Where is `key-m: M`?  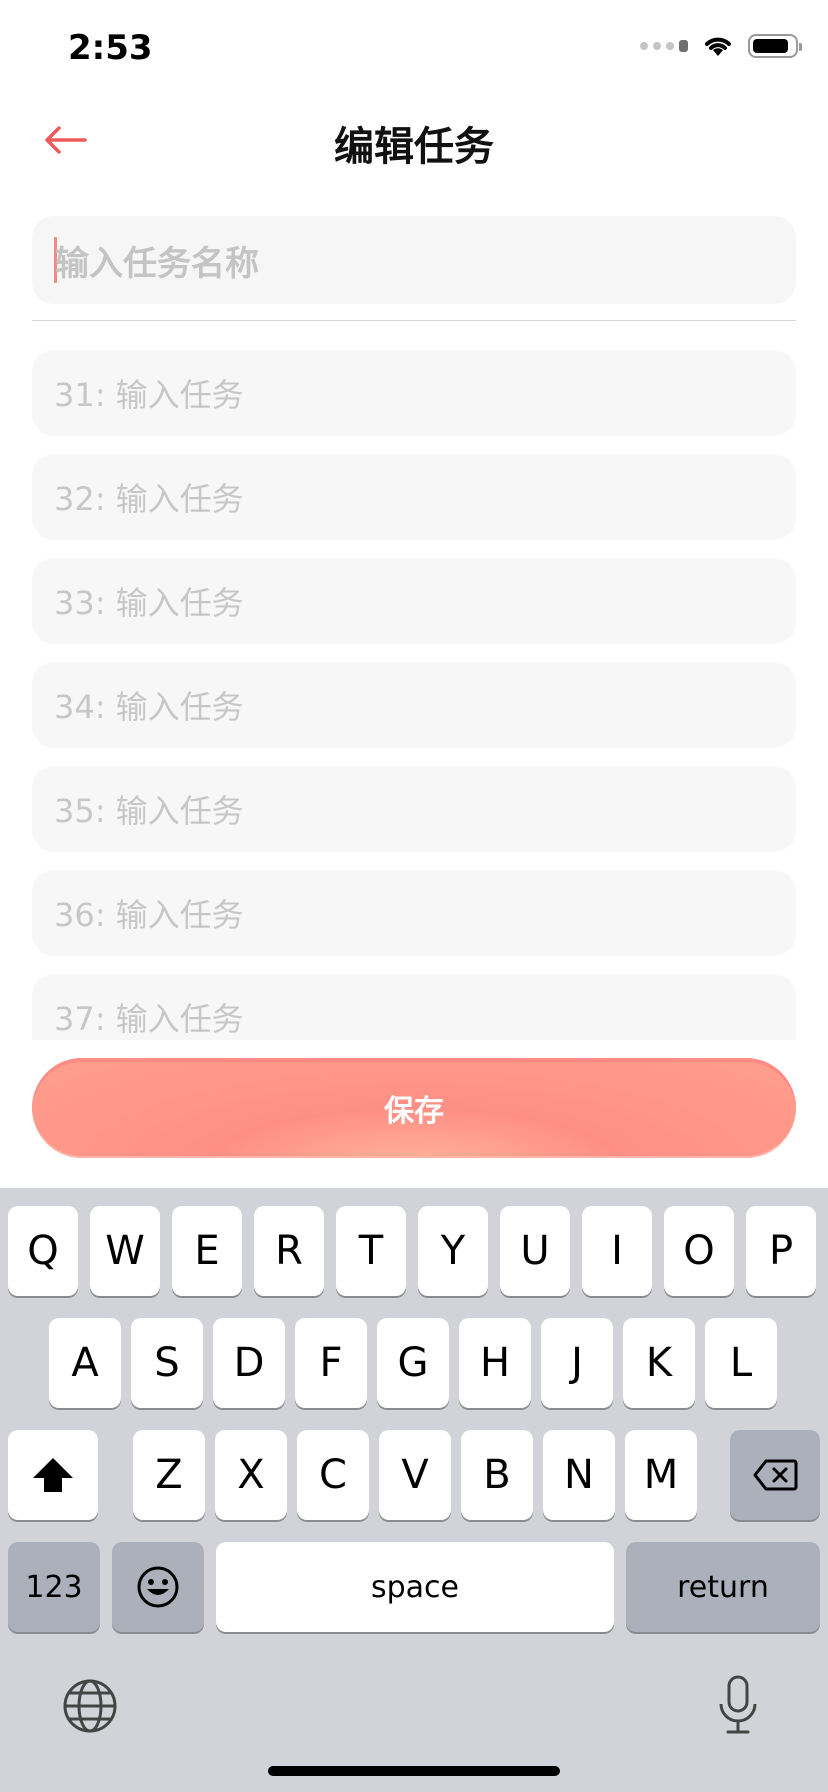
key-m: M is located at coordinates (661, 1475).